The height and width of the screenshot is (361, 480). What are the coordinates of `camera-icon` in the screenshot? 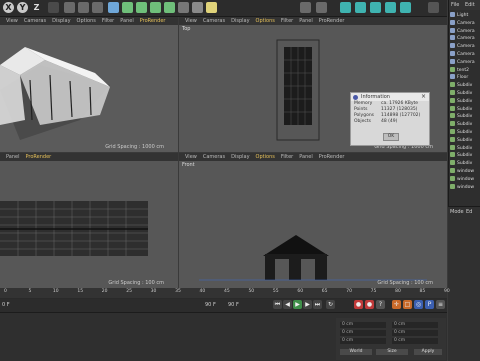 It's located at (197, 7).